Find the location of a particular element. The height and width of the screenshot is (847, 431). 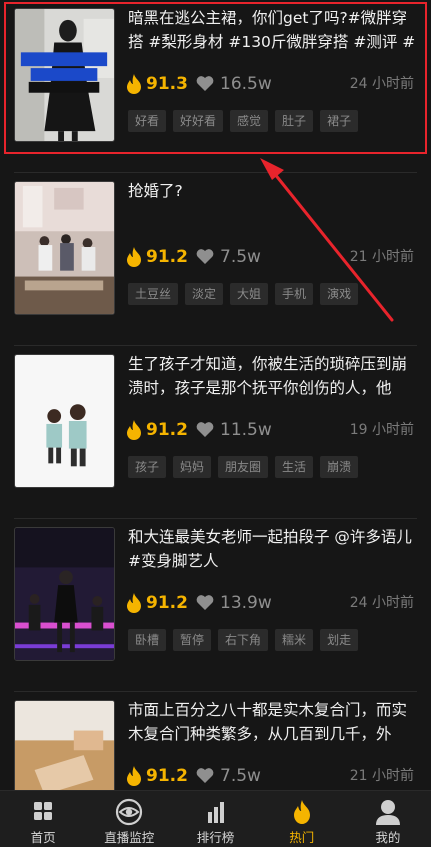

like-count: 16.5w is located at coordinates (246, 84).